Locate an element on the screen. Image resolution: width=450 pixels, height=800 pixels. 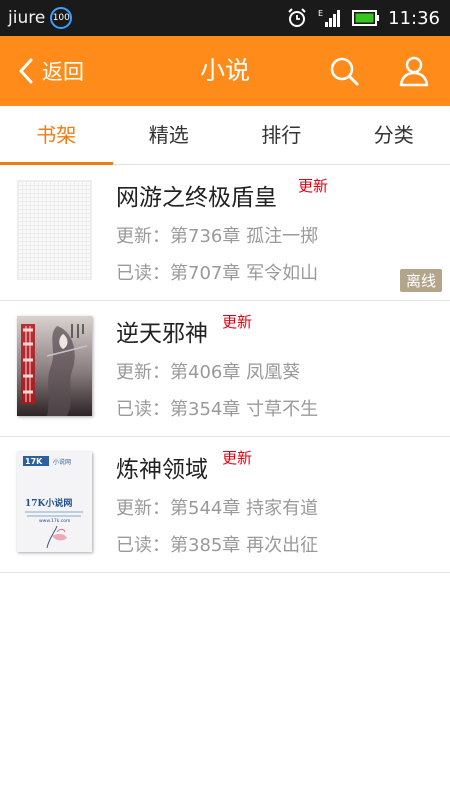
book-title: 网游之终极盾皇 is located at coordinates (196, 198).